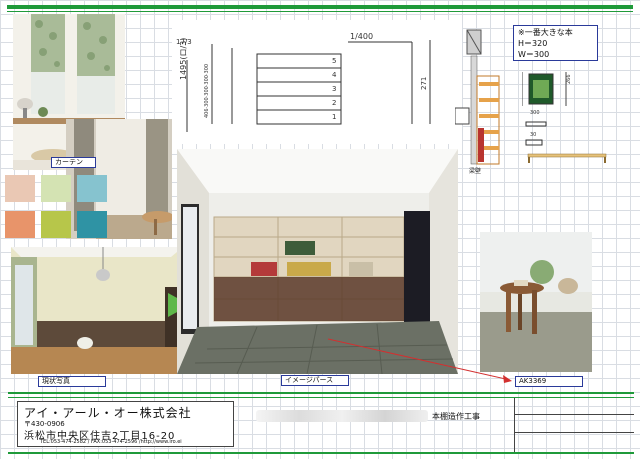 This screenshot has height=459, width=640. I want to click on shelf-number-5: 5, so click(334, 61).